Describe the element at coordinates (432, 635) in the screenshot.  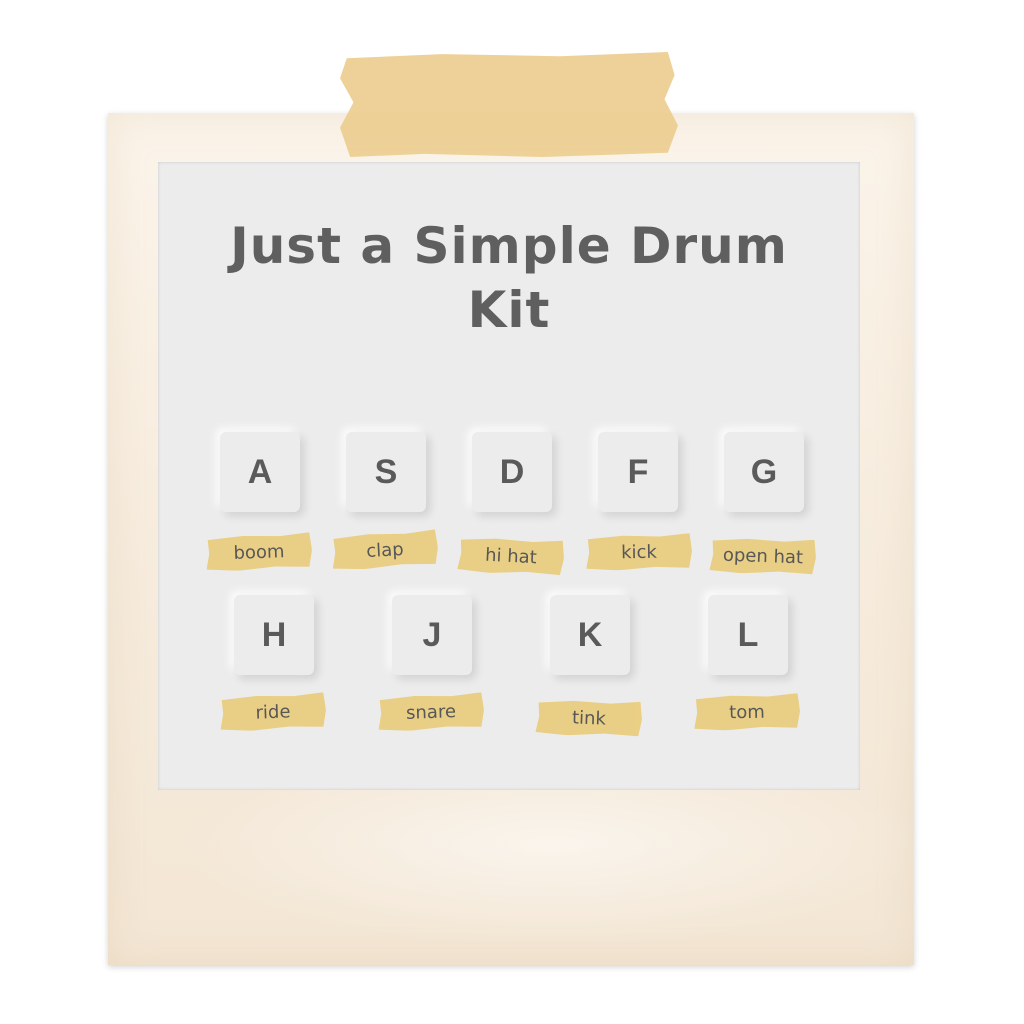
I see `drum-key-j: J` at that location.